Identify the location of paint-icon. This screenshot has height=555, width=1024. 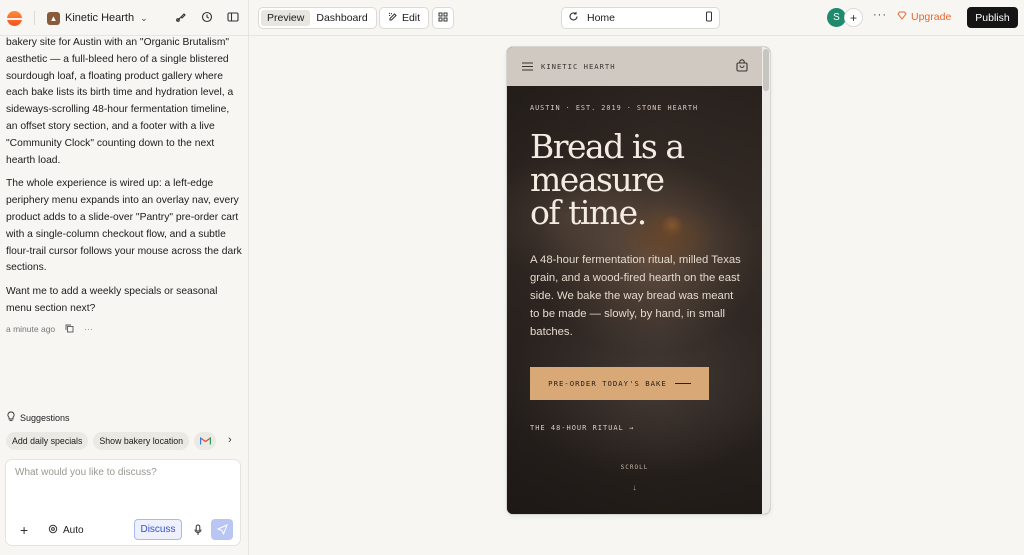
(181, 17).